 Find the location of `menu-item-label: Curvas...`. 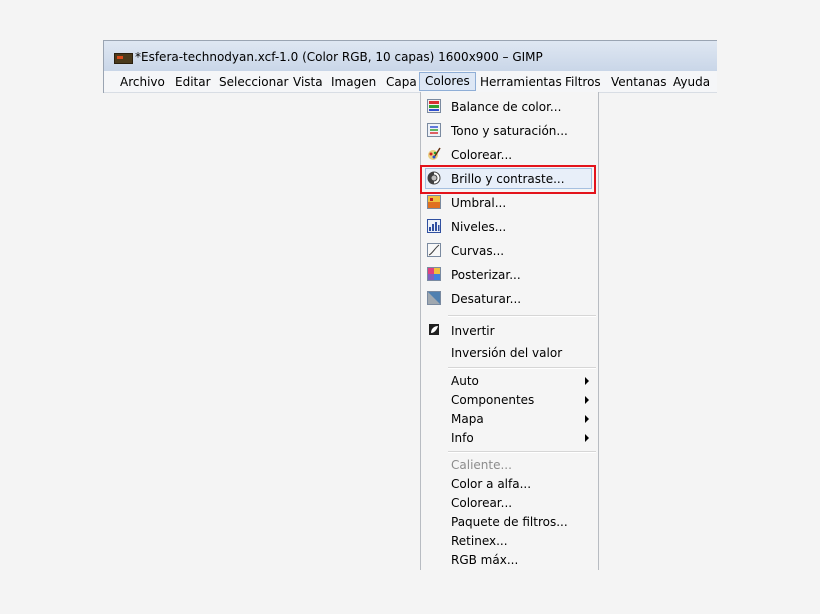

menu-item-label: Curvas... is located at coordinates (478, 251).